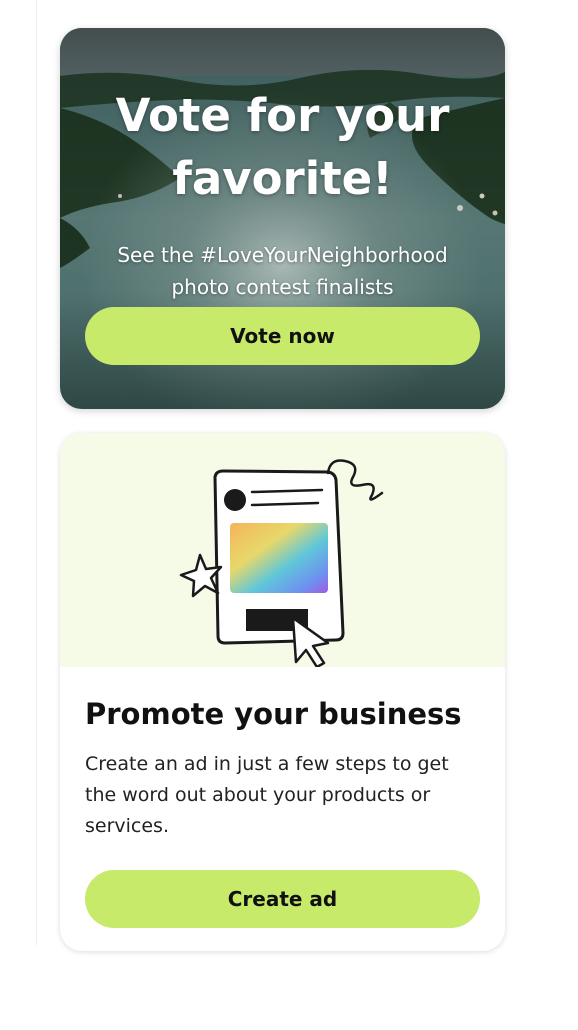  I want to click on star-icon, so click(201, 575).